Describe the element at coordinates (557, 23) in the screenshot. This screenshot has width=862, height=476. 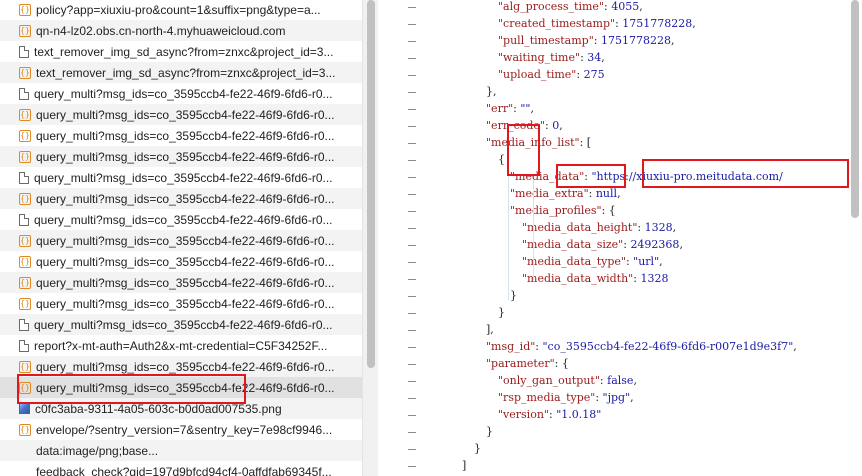
I see `json-key: "created_timestamp"` at that location.